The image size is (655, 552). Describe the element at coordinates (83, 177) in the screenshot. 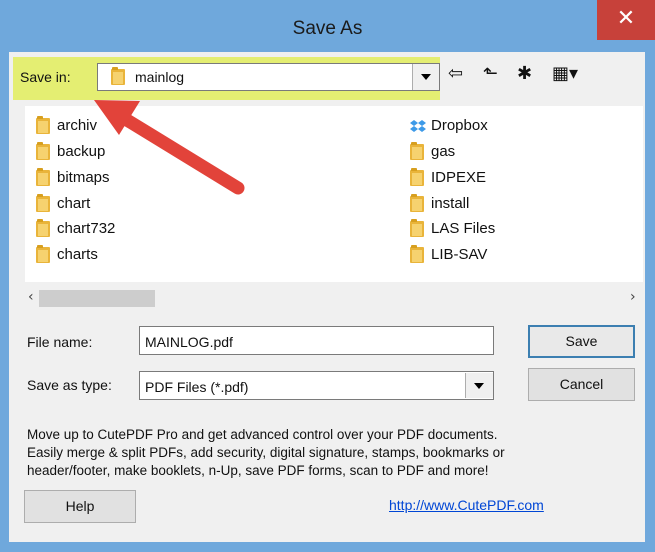

I see `list-item-label: bitmaps` at that location.